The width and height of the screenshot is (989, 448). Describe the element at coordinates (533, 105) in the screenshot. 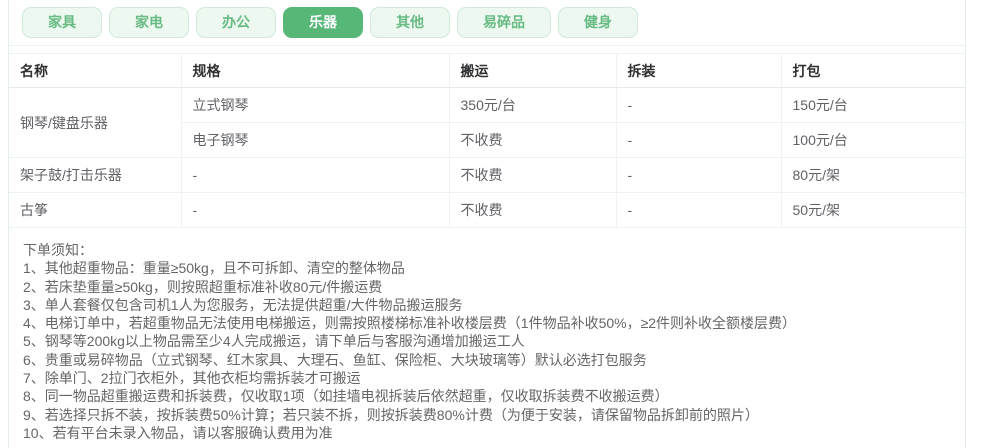

I see `cell-move-fee: 350元/台` at that location.